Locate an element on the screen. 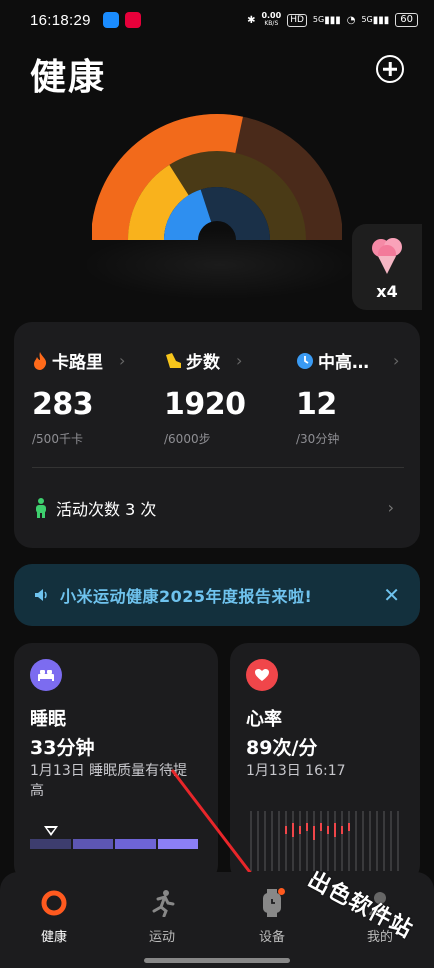 Image resolution: width=434 pixels, height=968 pixels. heart-title: 心率 is located at coordinates (264, 719).